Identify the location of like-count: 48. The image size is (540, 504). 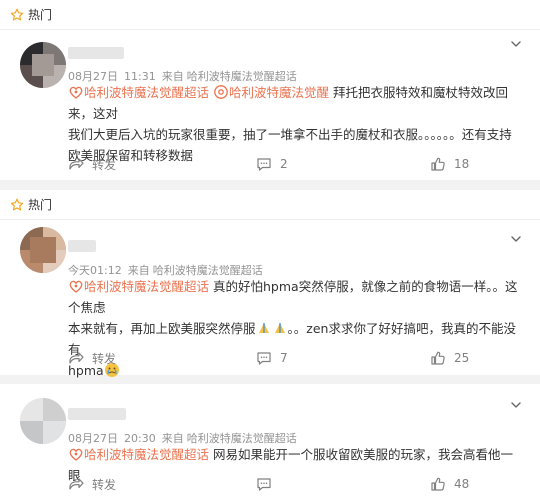
(462, 484).